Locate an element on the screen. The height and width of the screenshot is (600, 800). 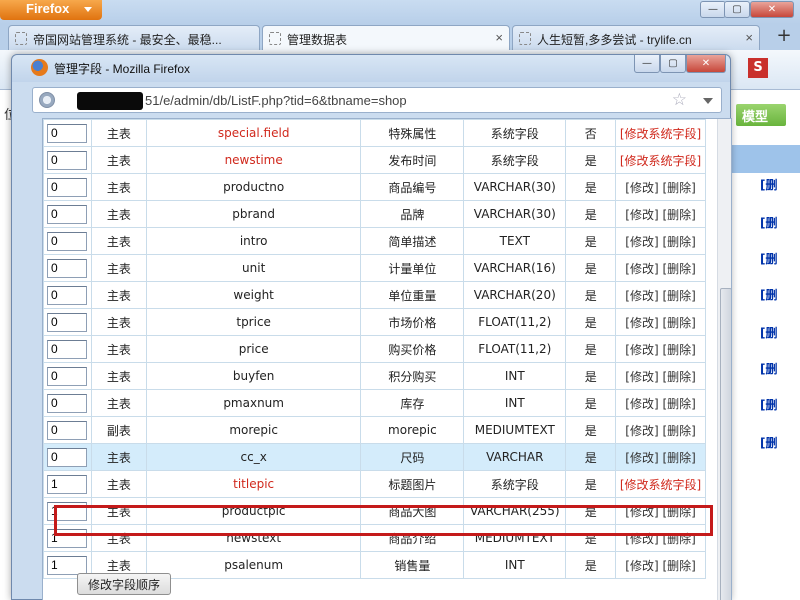
url-dropdown-icon is located at coordinates (708, 101).